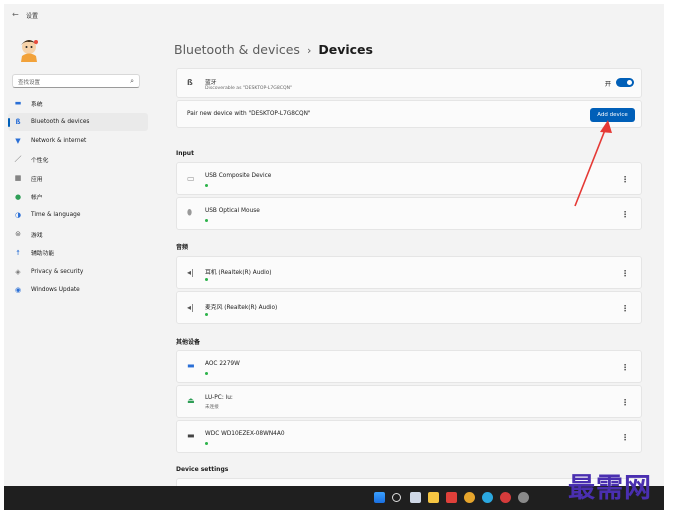 The height and width of the screenshot is (515, 680). What do you see at coordinates (345, 49) in the screenshot?
I see `page-title: Devices` at bounding box center [345, 49].